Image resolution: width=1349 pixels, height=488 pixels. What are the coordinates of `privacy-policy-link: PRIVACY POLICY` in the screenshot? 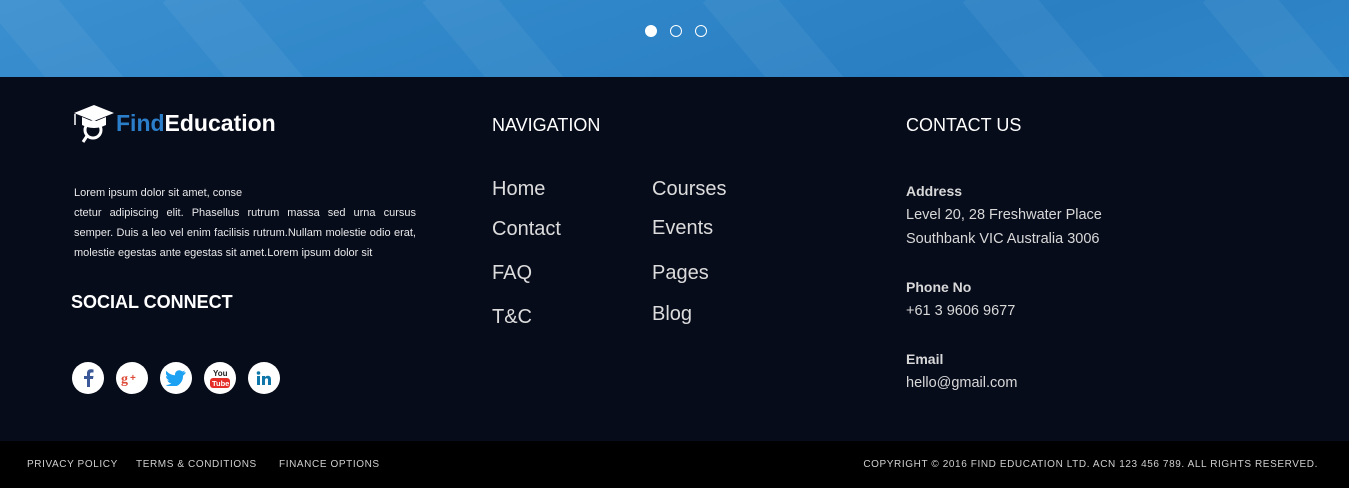 It's located at (72, 464).